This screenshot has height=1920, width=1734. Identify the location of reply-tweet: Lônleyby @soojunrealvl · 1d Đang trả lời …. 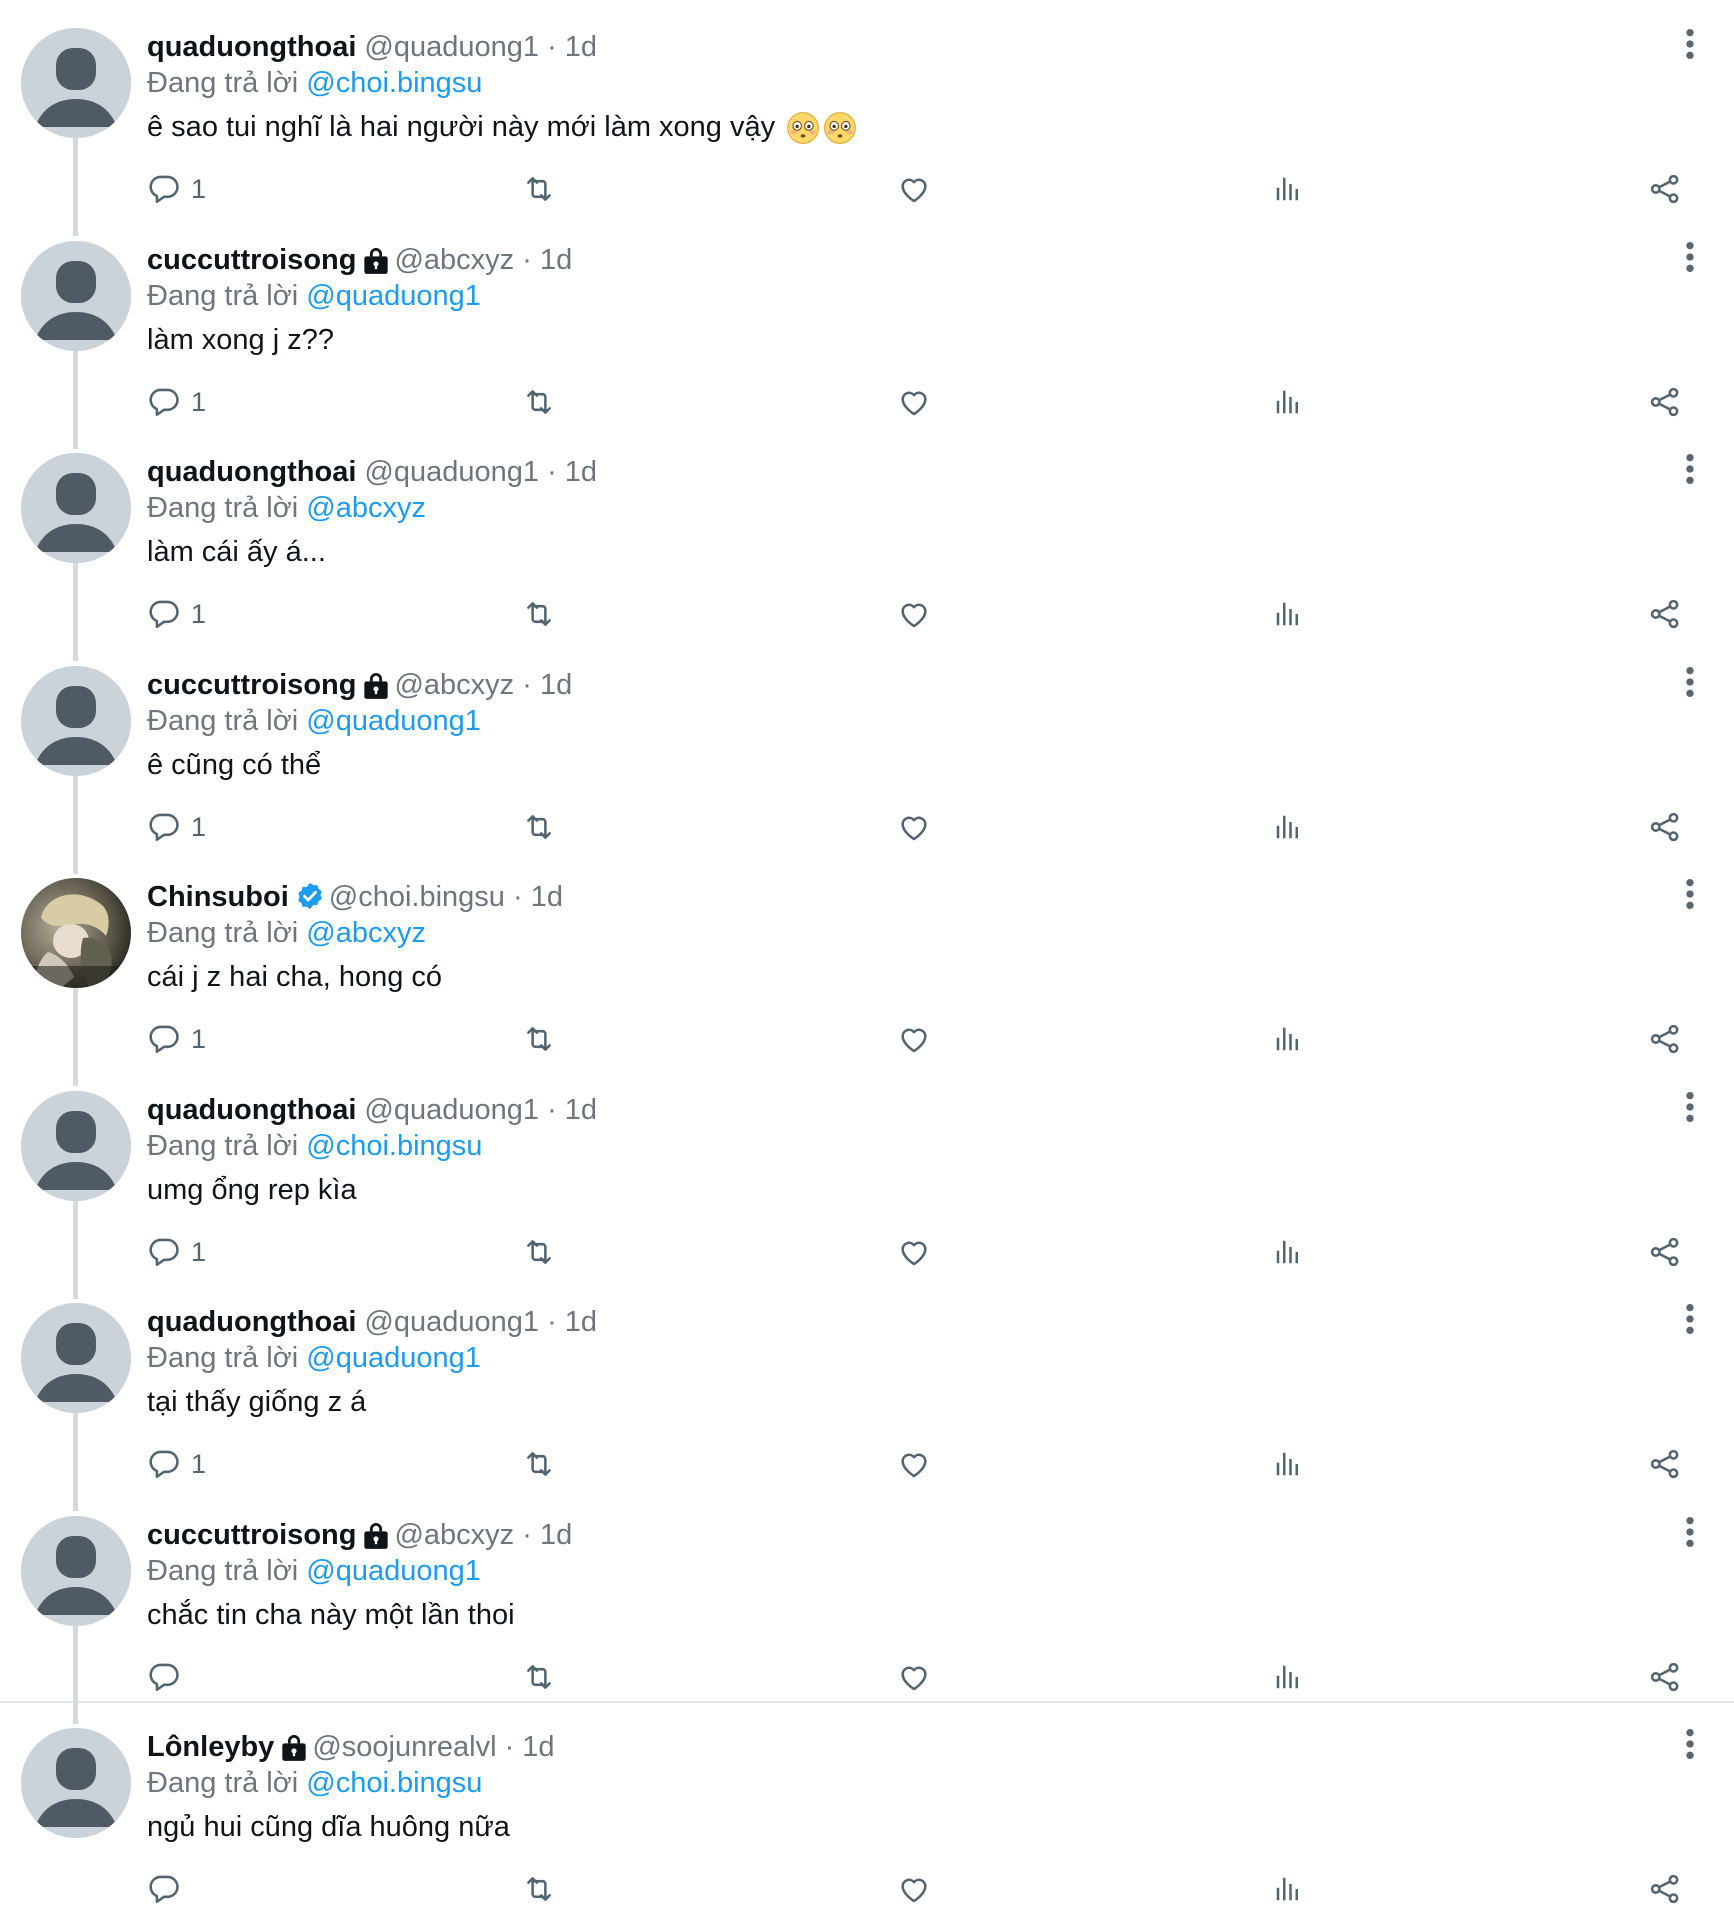
(867, 1807).